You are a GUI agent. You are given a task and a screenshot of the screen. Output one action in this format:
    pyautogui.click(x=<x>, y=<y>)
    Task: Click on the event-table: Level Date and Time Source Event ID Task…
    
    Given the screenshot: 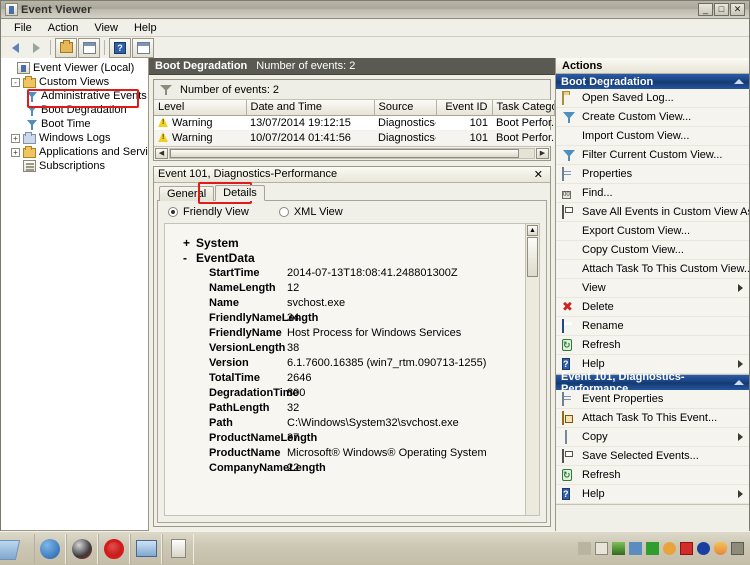 What is the action you would take?
    pyautogui.click(x=354, y=123)
    